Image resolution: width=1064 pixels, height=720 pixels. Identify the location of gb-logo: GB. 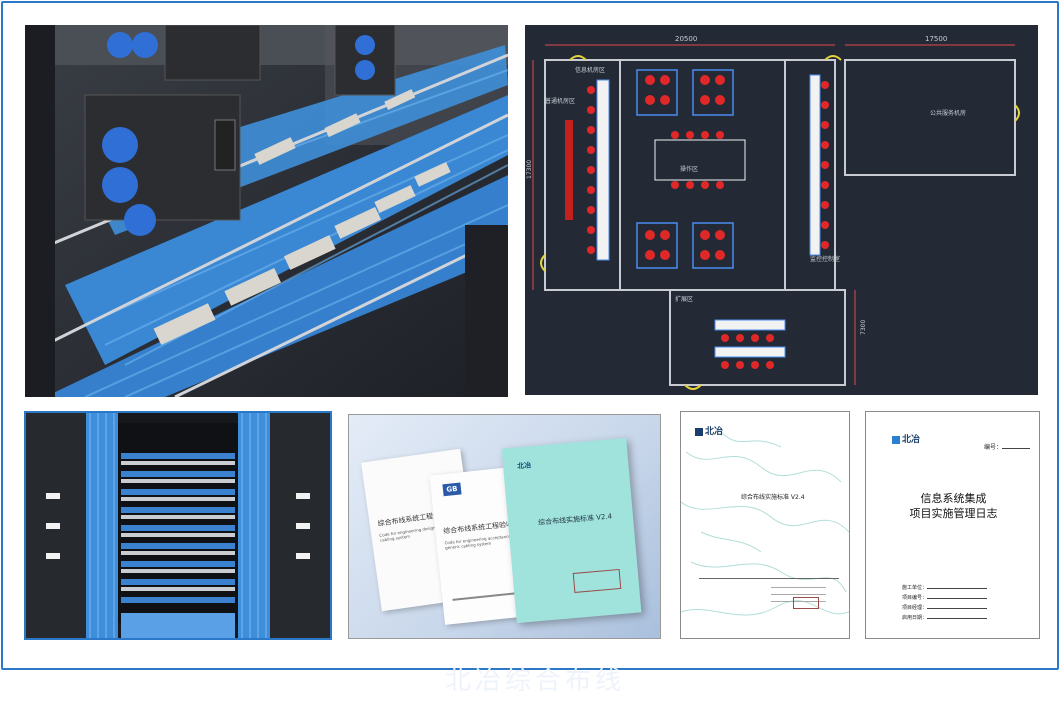
(452, 489).